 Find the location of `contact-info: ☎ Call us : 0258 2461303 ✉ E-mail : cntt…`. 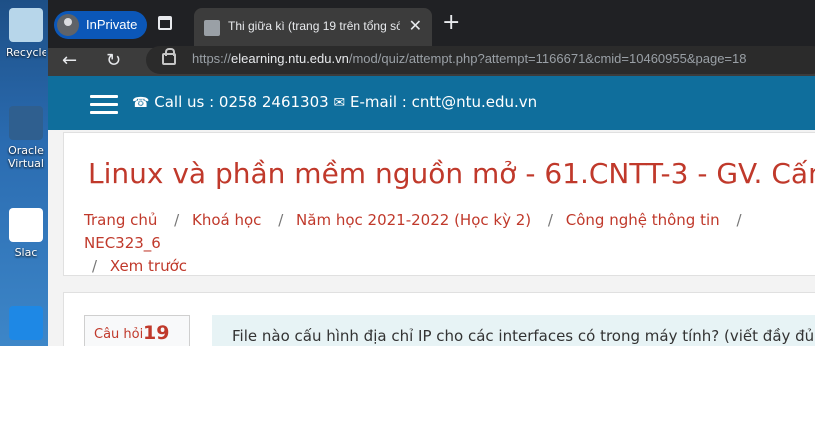

contact-info: ☎ Call us : 0258 2461303 ✉ E-mail : cntt… is located at coordinates (334, 102).